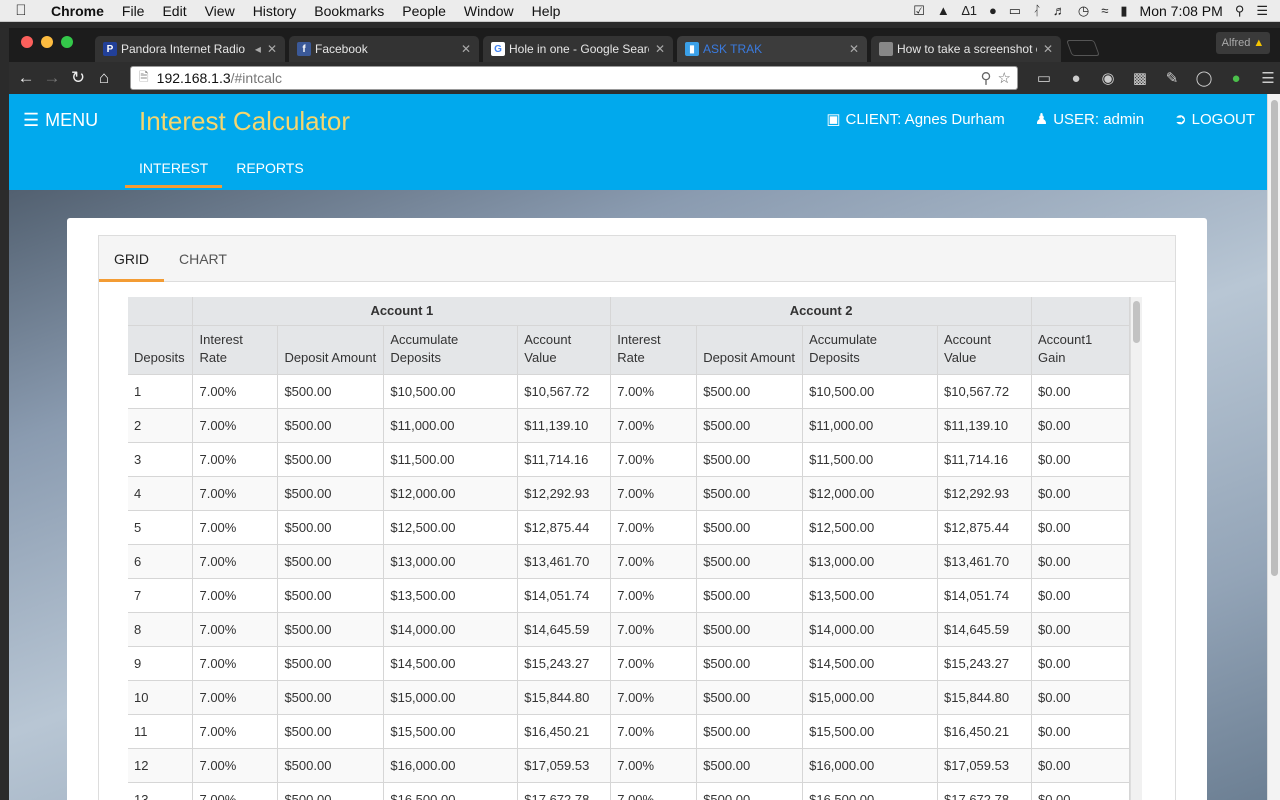 This screenshot has height=800, width=1280. I want to click on evernote-extension-icon: ●, so click(1236, 78).